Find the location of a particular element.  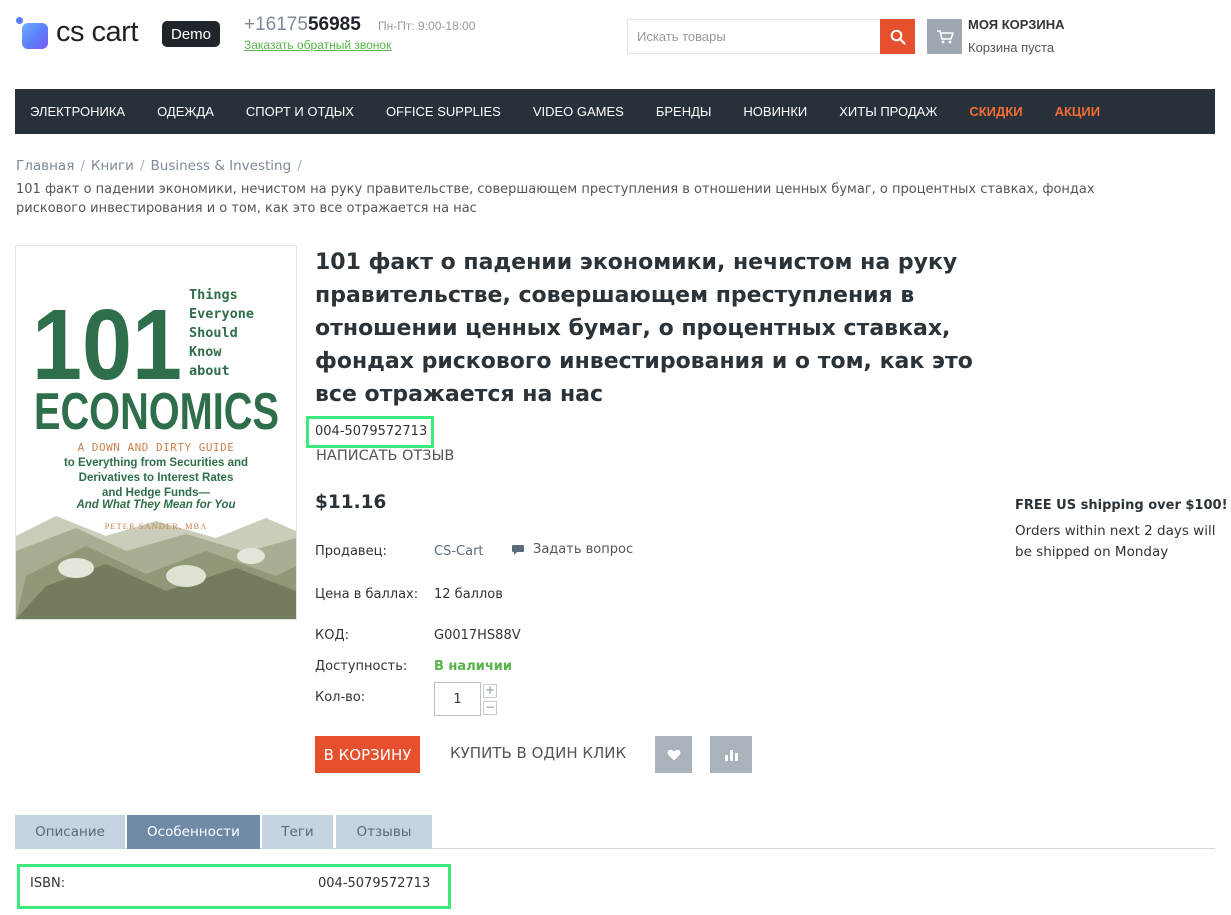

heart-icon is located at coordinates (673, 754).